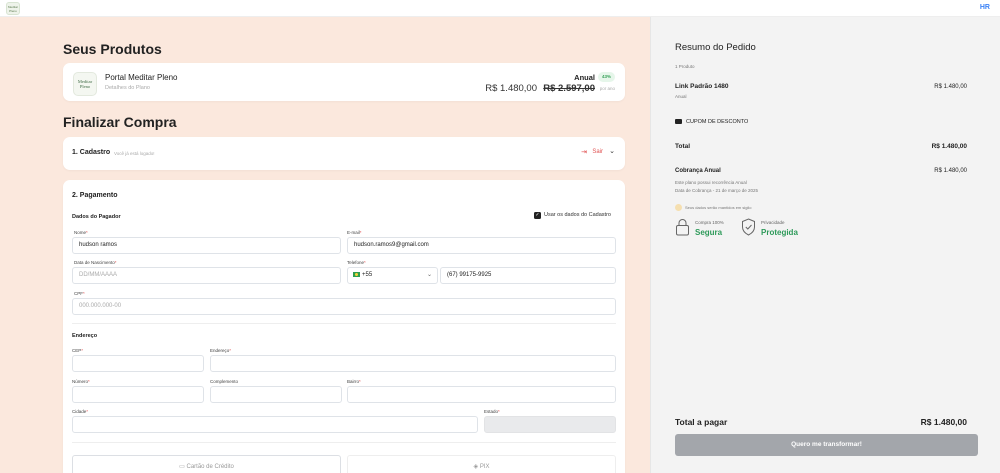  Describe the element at coordinates (91, 152) in the screenshot. I see `step-registration-title: 1. Cadastro` at that location.